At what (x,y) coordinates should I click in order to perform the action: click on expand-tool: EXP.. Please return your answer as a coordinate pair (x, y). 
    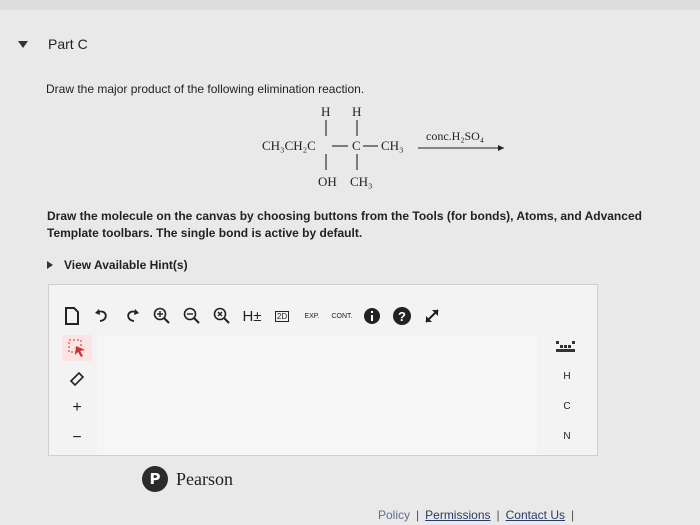
    Looking at the image, I should click on (312, 316).